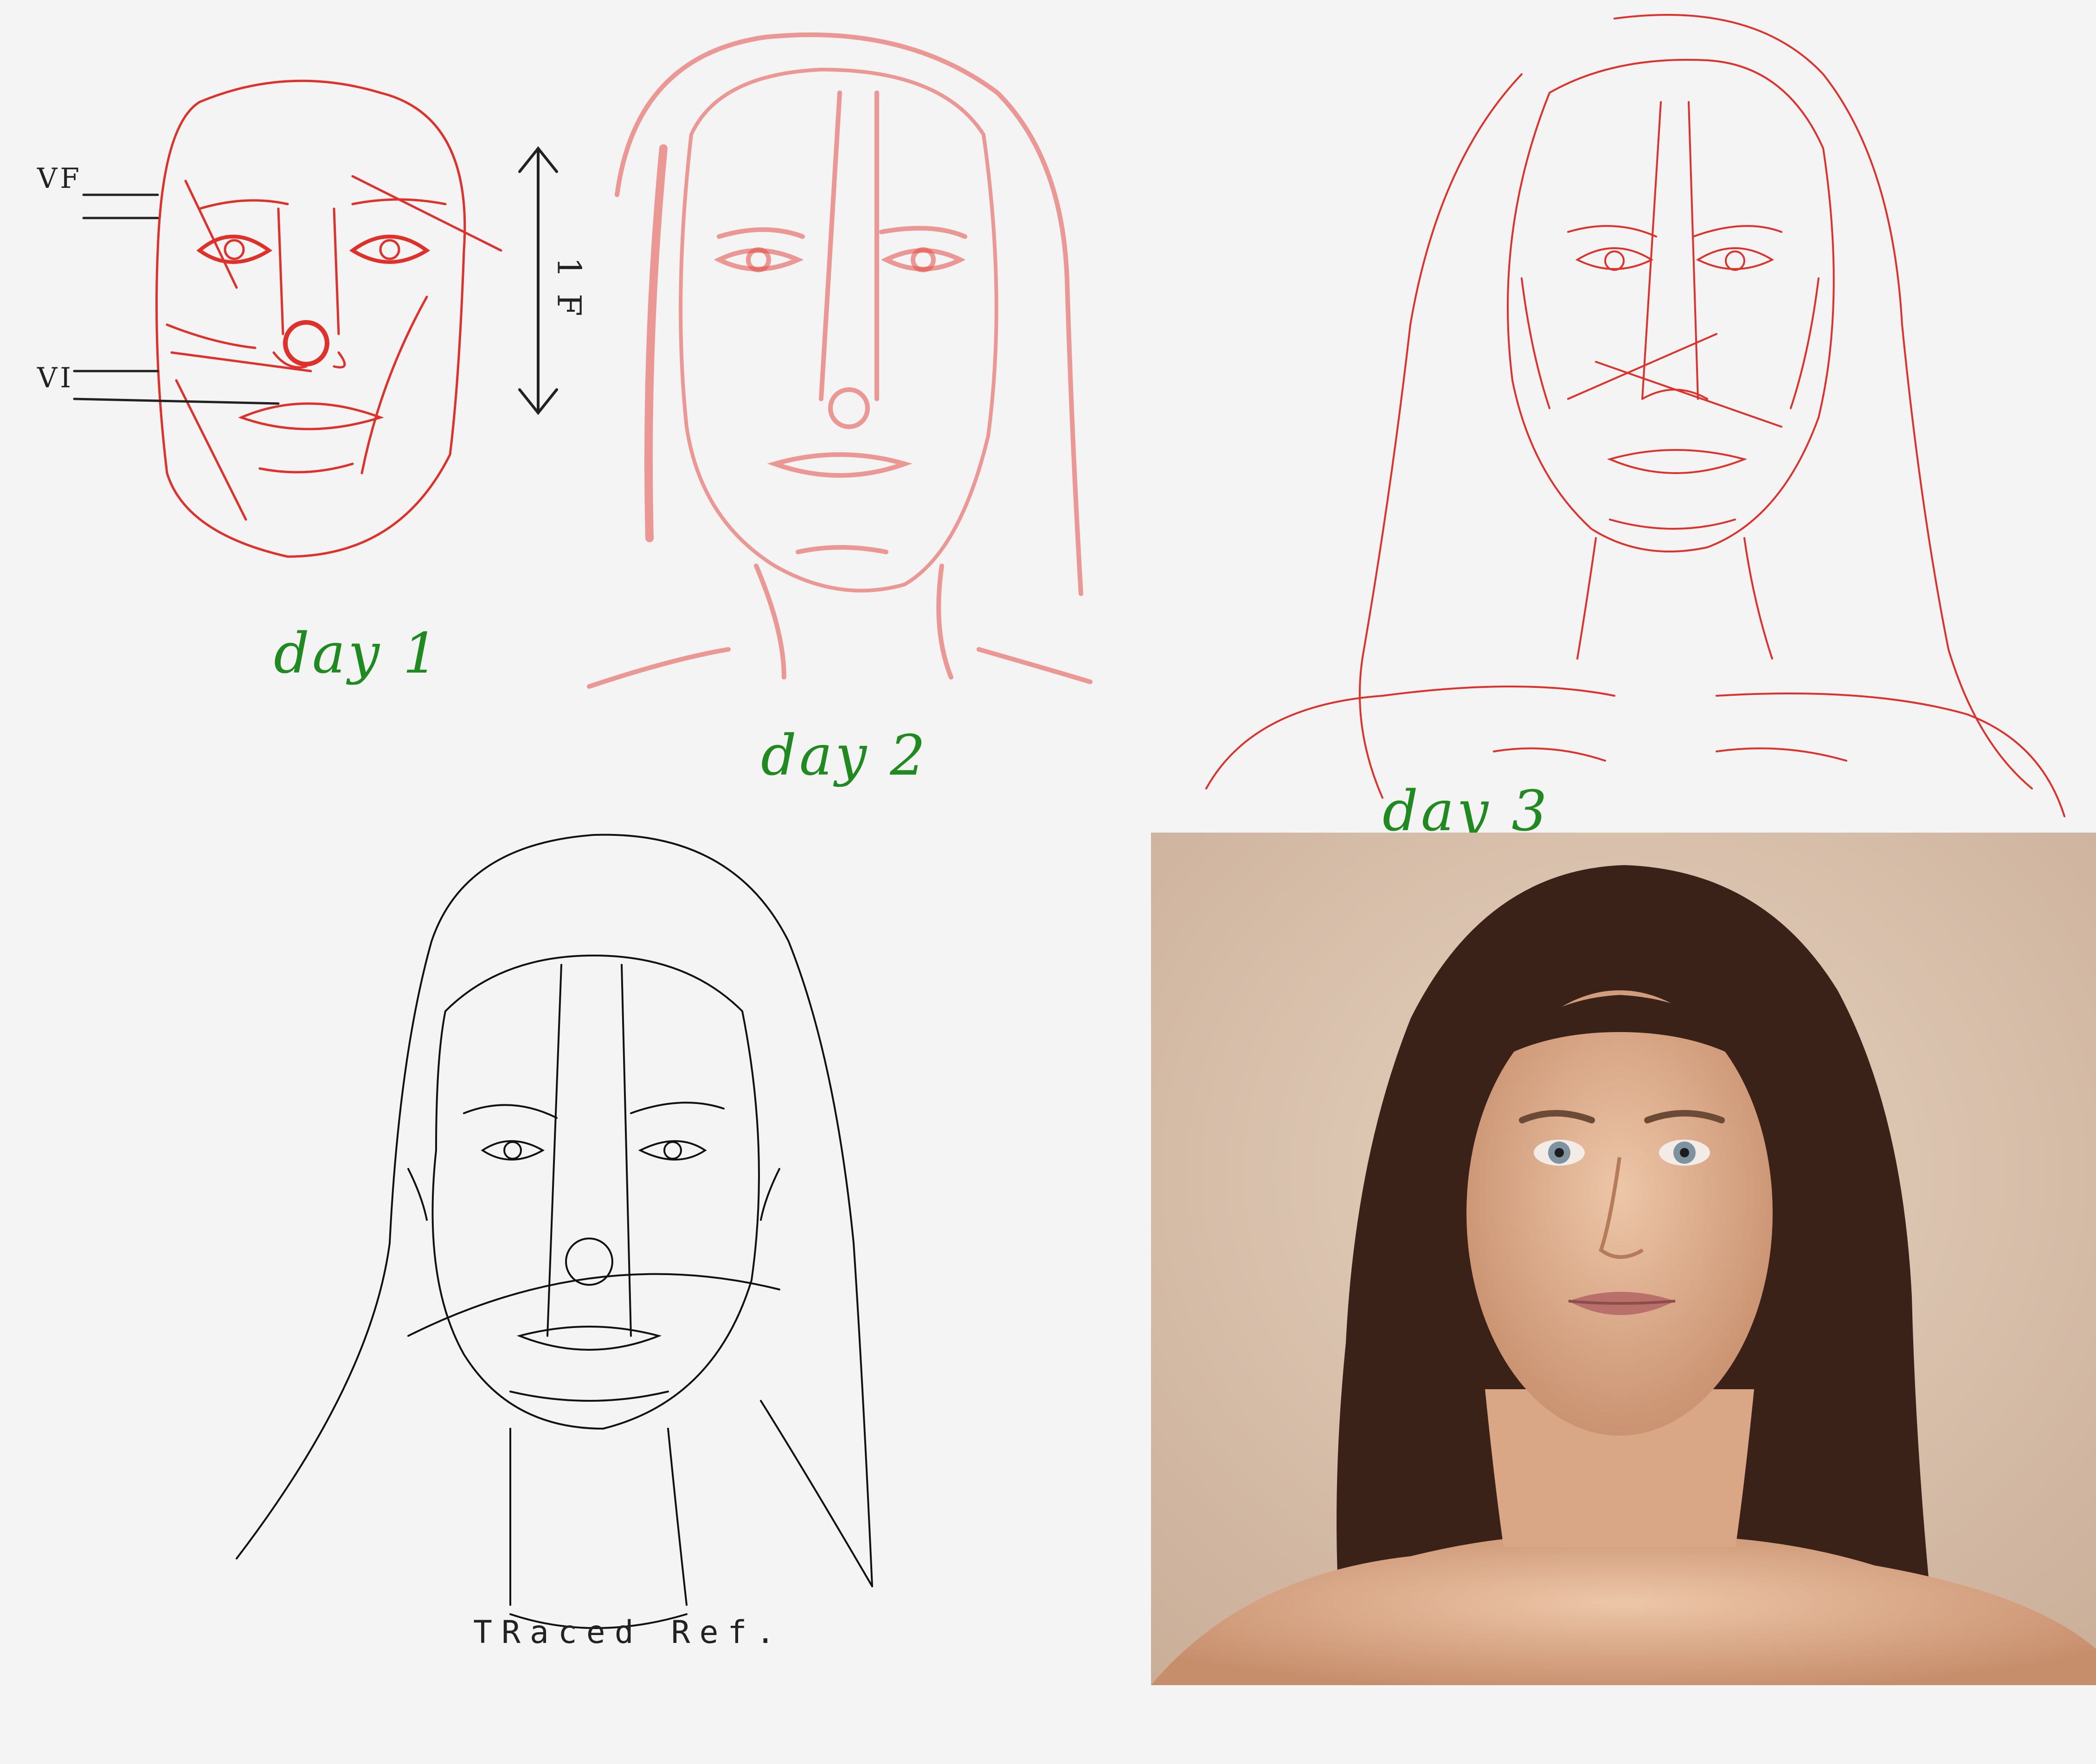 This screenshot has width=2096, height=1764. What do you see at coordinates (844, 756) in the screenshot?
I see `label-day2: day 2` at bounding box center [844, 756].